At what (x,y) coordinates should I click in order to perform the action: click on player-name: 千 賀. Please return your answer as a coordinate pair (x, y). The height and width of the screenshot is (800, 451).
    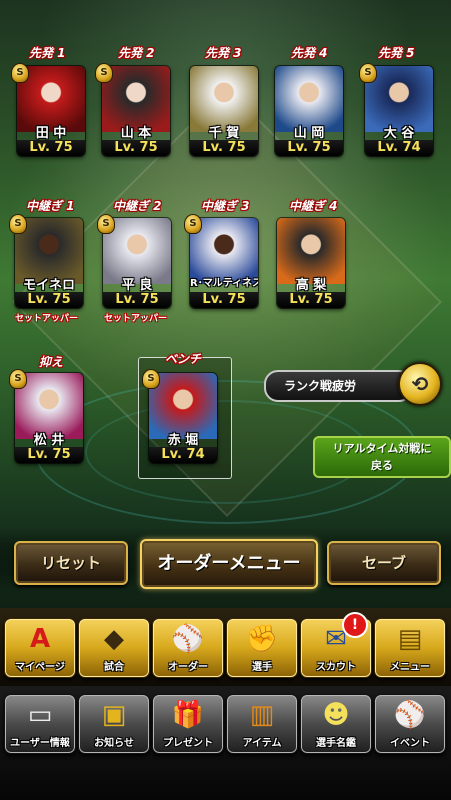
    Looking at the image, I should click on (224, 133).